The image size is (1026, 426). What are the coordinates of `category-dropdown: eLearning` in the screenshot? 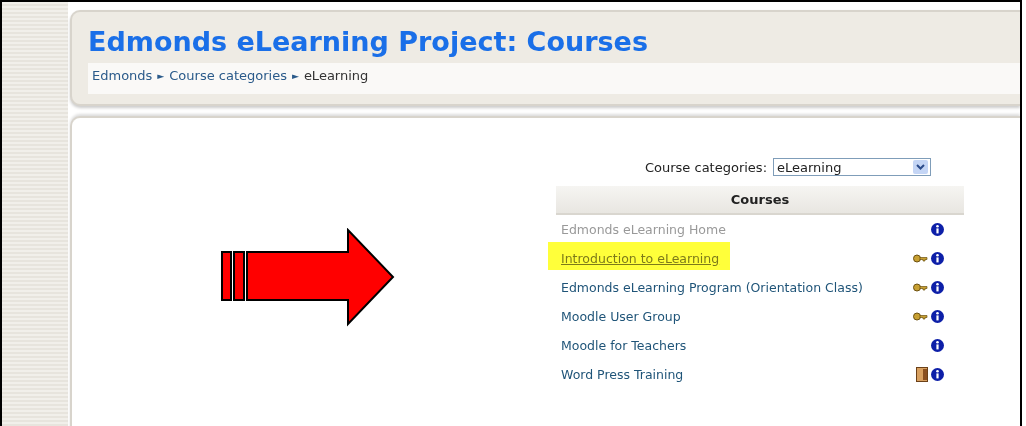 It's located at (852, 167).